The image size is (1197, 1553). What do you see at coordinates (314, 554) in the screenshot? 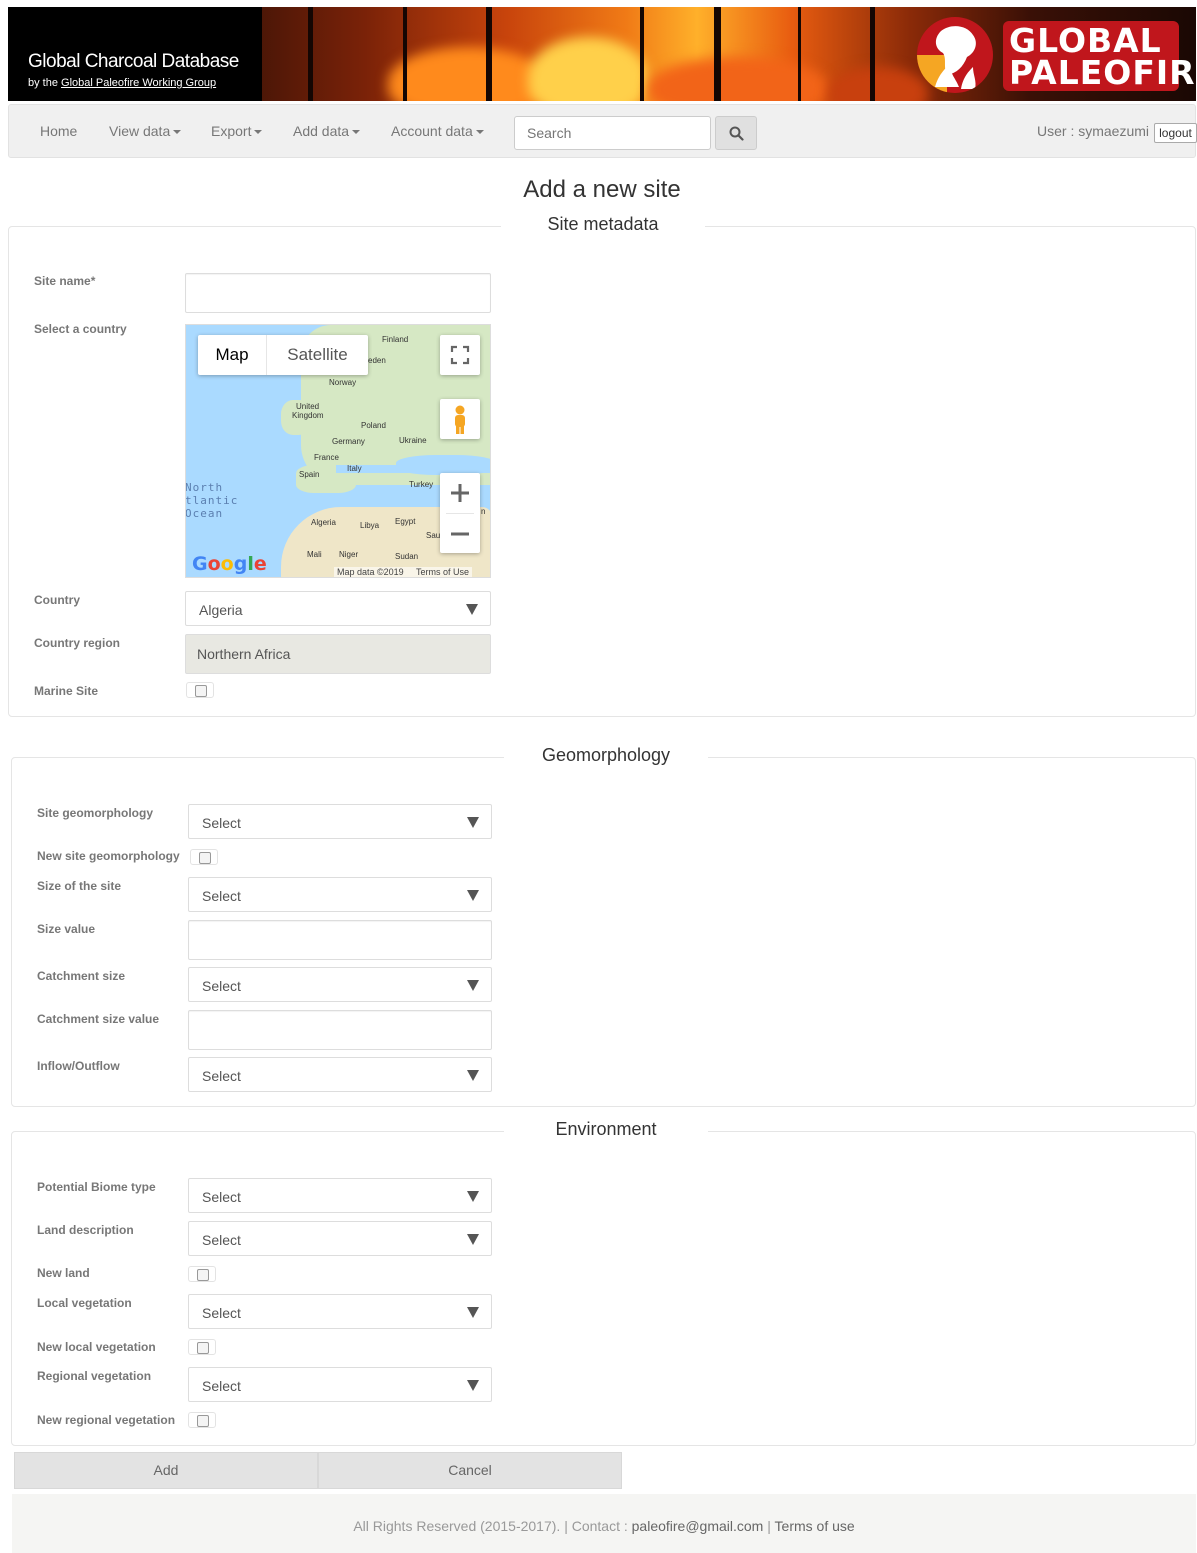
I see `map-label-mali: Mali` at bounding box center [314, 554].